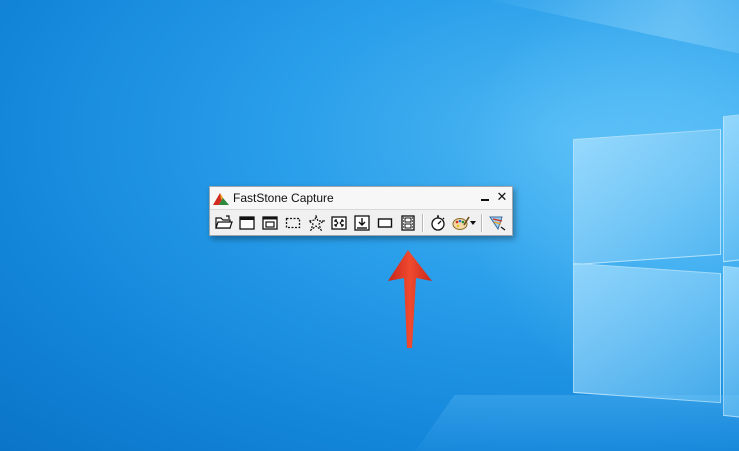 The width and height of the screenshot is (739, 451). I want to click on capture-rectangular-region-button, so click(293, 223).